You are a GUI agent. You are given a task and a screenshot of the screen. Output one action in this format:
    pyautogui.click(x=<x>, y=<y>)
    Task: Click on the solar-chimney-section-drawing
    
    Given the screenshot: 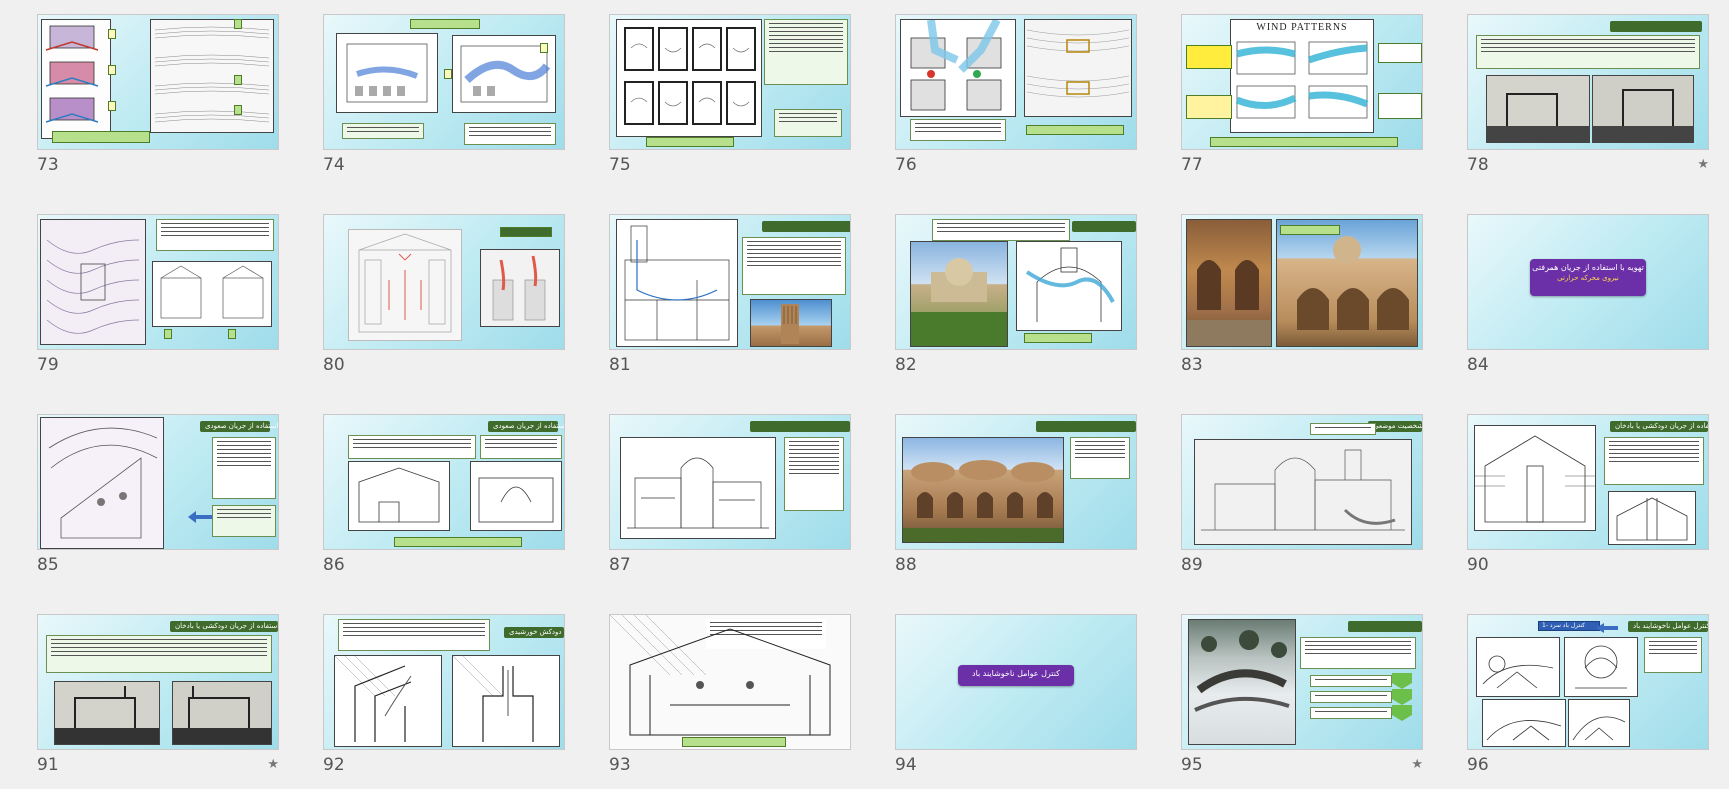 What is the action you would take?
    pyautogui.click(x=720, y=675)
    